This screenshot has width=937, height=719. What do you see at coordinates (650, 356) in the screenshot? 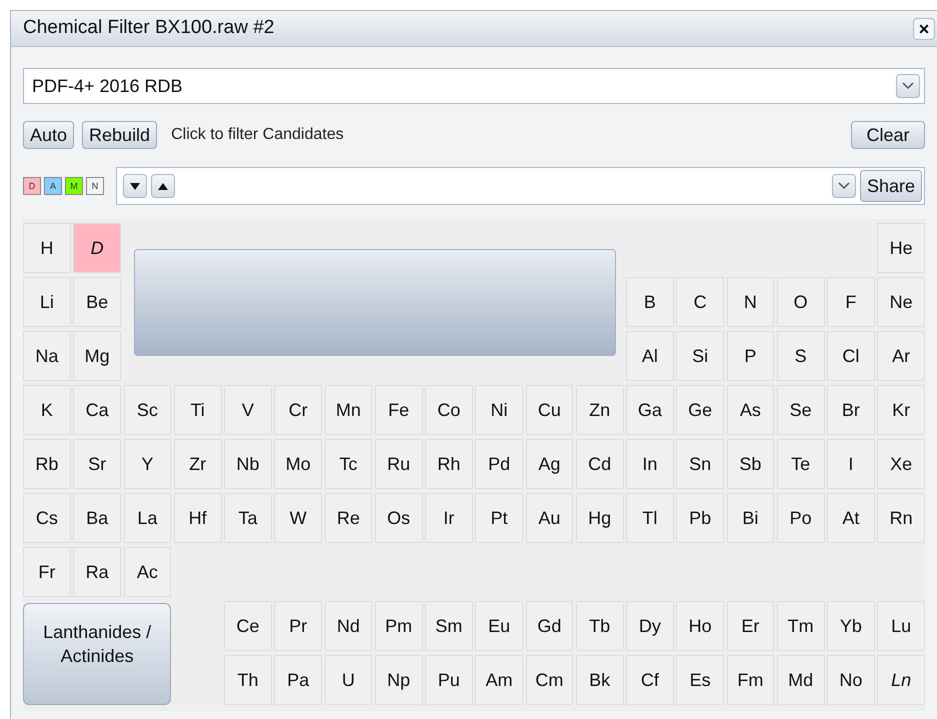
I see `element-cell: Al` at bounding box center [650, 356].